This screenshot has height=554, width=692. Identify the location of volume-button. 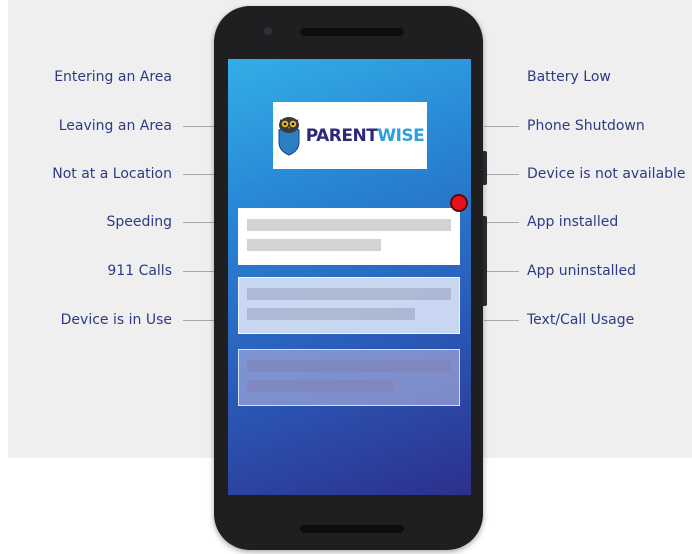
(485, 261).